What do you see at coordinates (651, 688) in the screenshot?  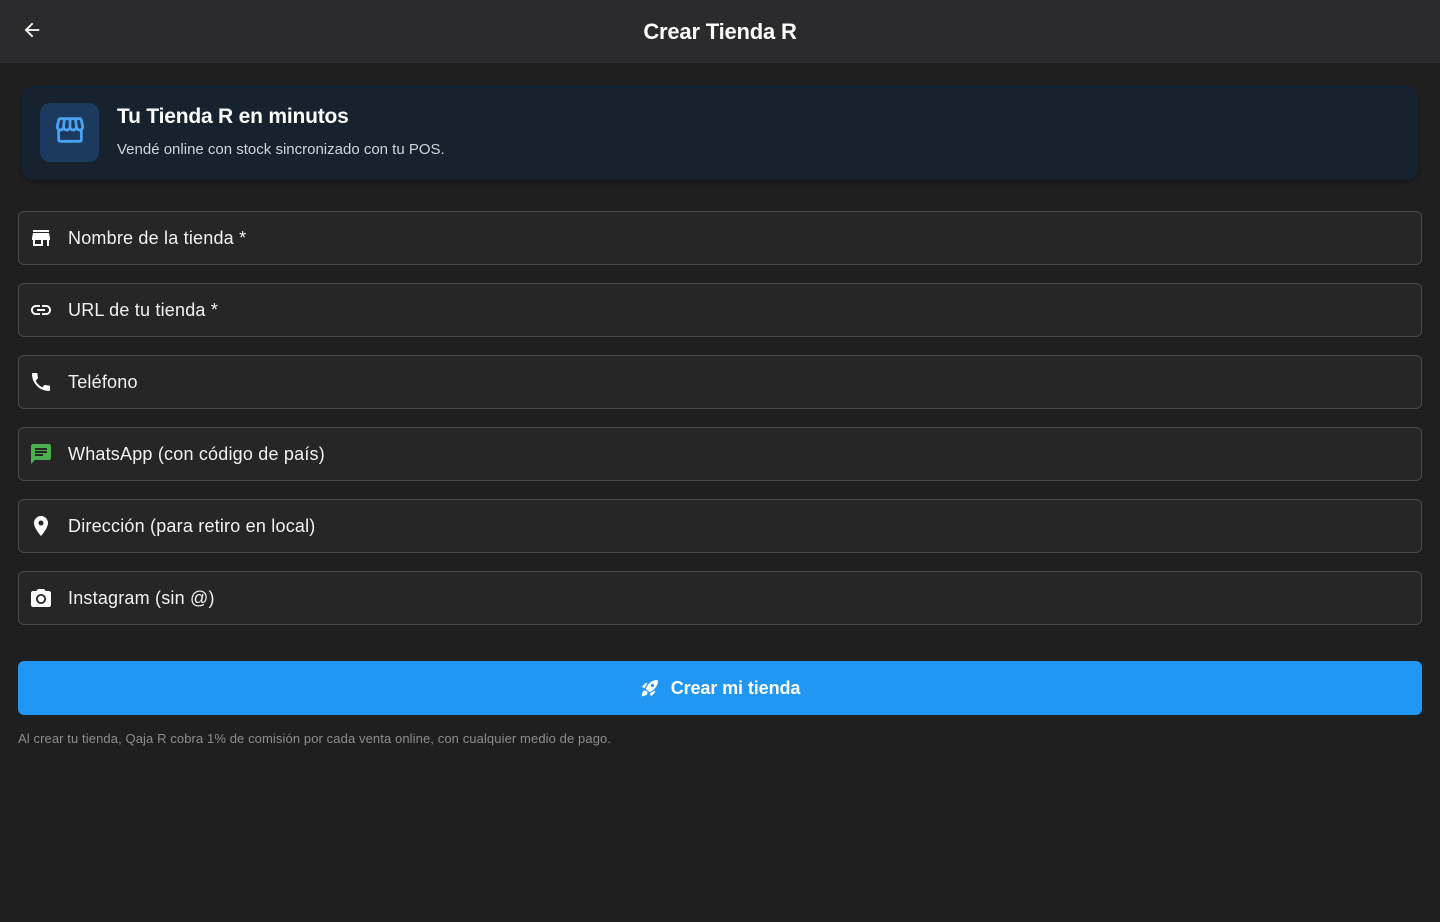 I see `rocket-icon` at bounding box center [651, 688].